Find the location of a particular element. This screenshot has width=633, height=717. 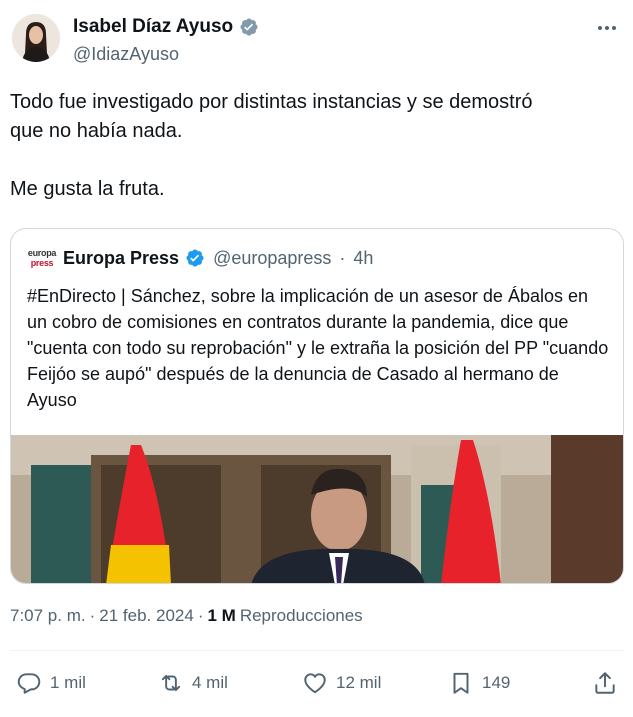

author-name: Isabel Díaz Ayuso is located at coordinates (153, 27).